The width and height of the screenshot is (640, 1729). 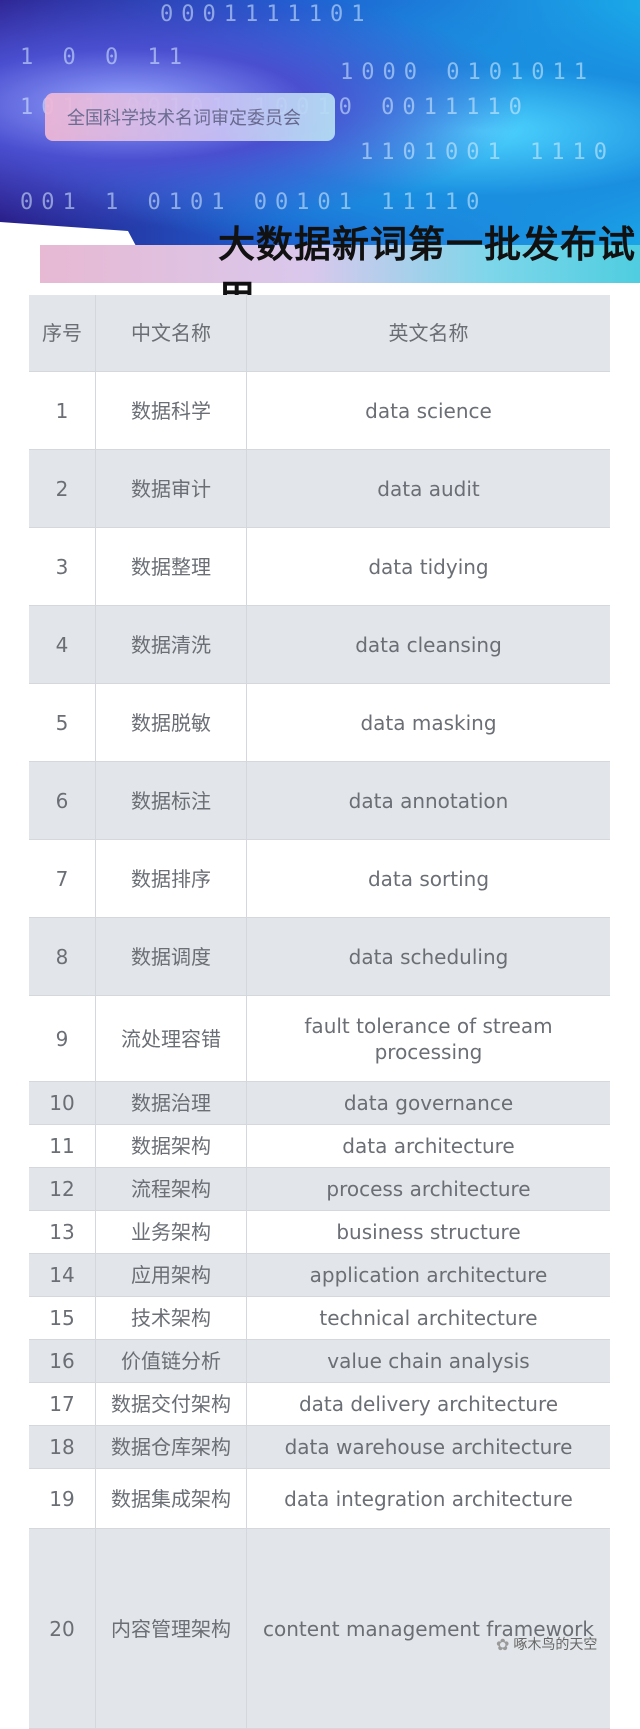 What do you see at coordinates (319, 411) in the screenshot?
I see `table-row: 1 数据科学 data science` at bounding box center [319, 411].